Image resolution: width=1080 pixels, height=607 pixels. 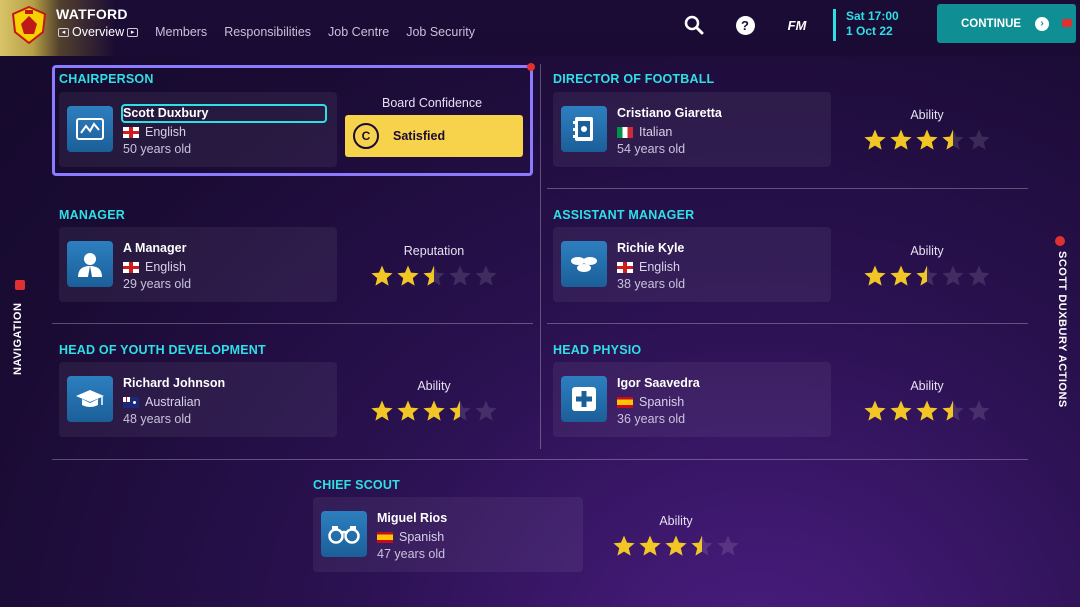 I want to click on chairperson-nationality-label: English, so click(x=165, y=132).